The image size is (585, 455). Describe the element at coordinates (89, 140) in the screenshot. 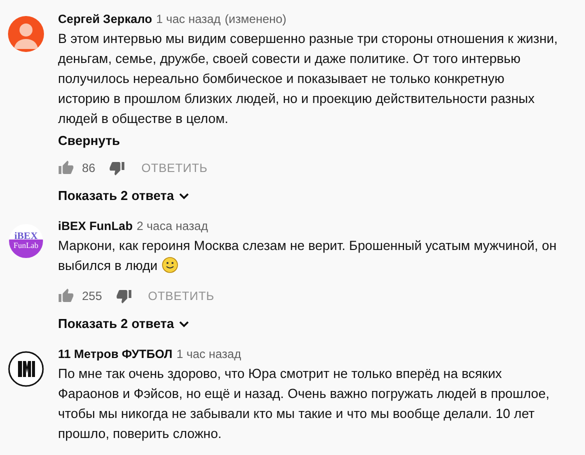

I see `collapse-link: Свернуть` at that location.